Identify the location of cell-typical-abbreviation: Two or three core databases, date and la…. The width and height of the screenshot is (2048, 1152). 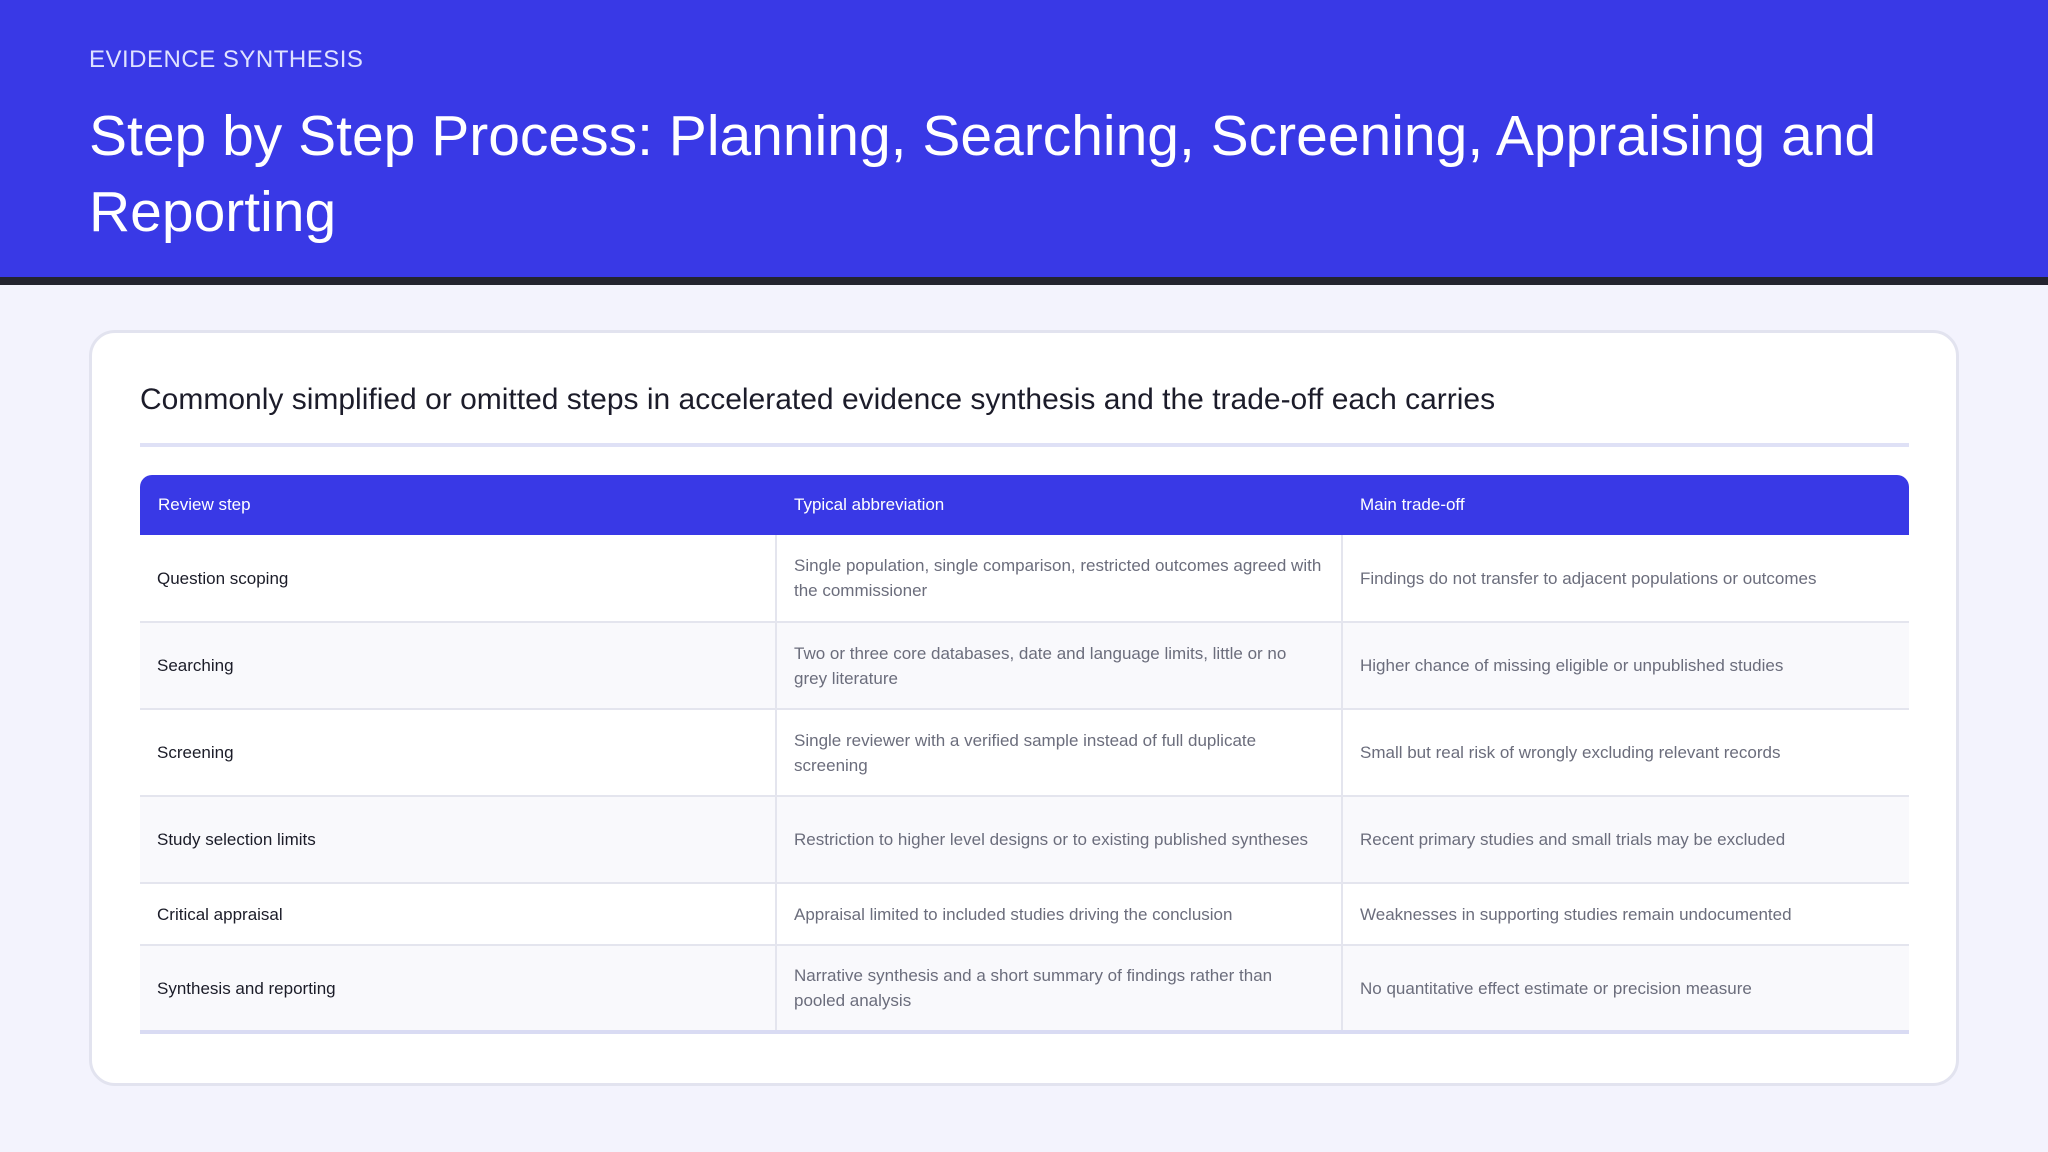
(1058, 666).